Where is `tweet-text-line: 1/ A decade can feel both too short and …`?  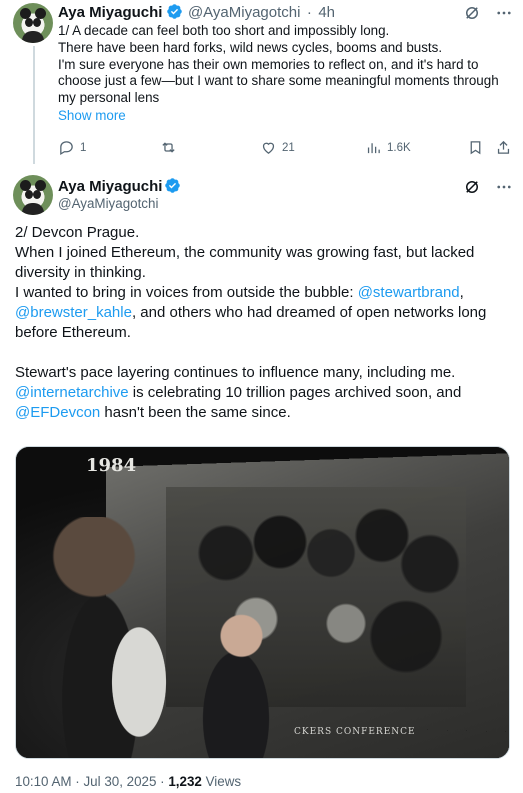
tweet-text-line: 1/ A decade can feel both too short and … is located at coordinates (224, 30).